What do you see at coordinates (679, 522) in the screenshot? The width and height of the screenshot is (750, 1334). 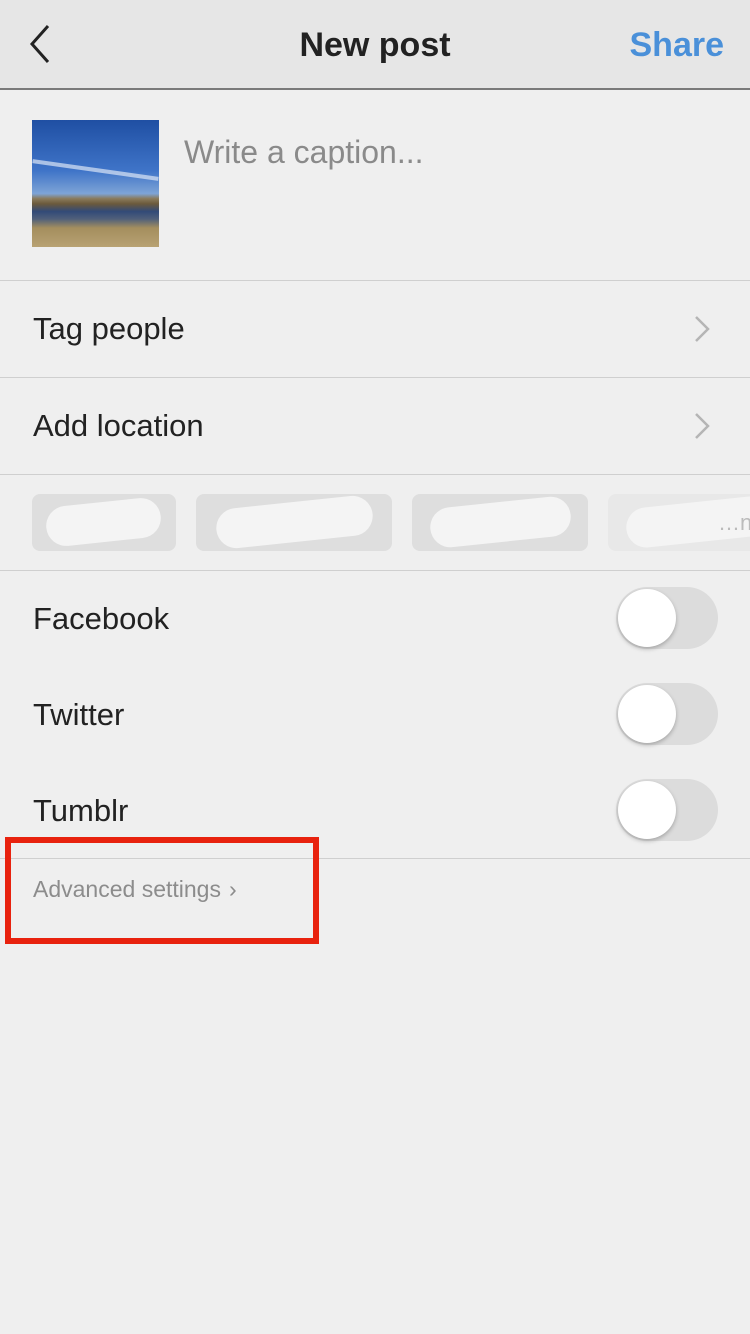 I see `location-chip: …nd` at bounding box center [679, 522].